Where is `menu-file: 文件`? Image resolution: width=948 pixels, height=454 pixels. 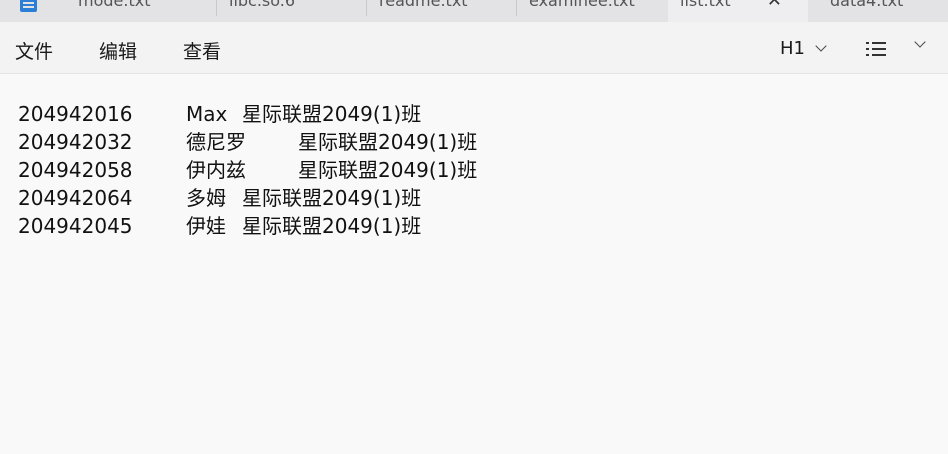
menu-file: 文件 is located at coordinates (34, 50).